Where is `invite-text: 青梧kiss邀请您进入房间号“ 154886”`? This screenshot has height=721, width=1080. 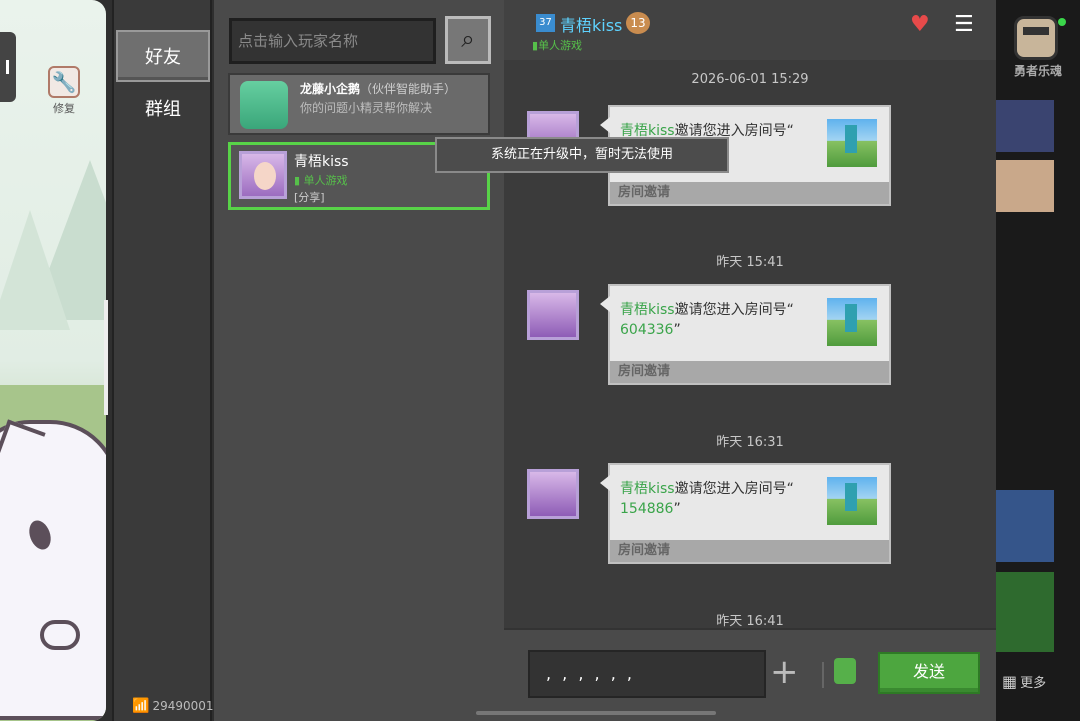
invite-text: 青梧kiss邀请您进入房间号“ 154886” is located at coordinates (707, 499).